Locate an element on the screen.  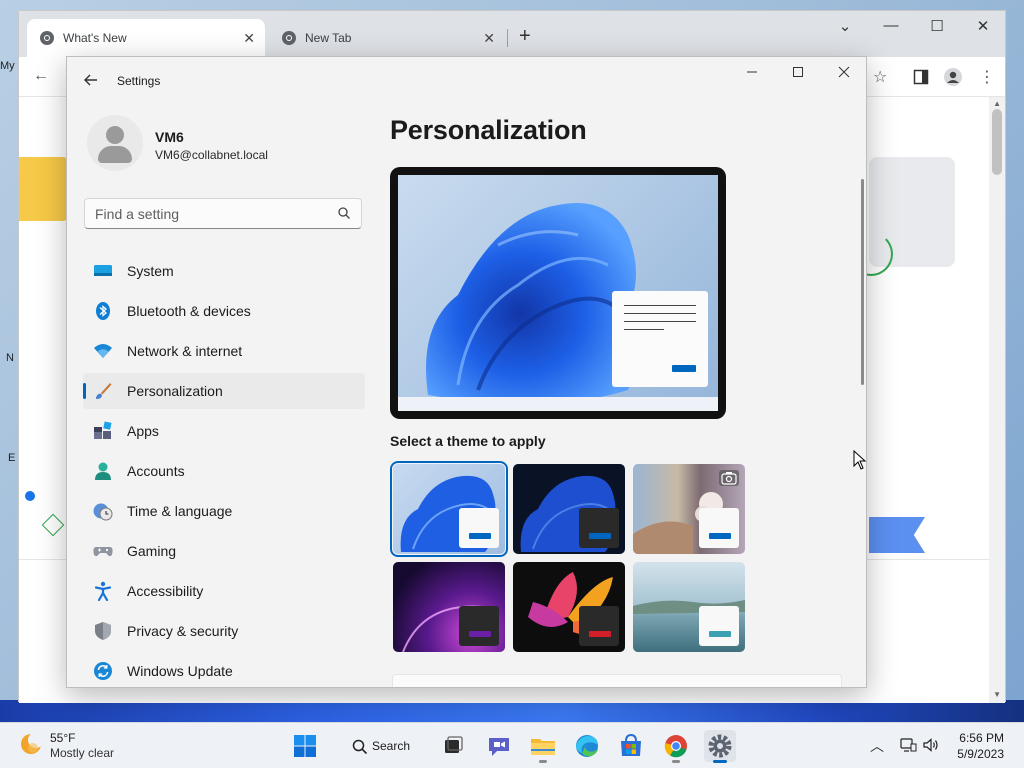
tab-title: New Tab is located at coordinates (328, 38).